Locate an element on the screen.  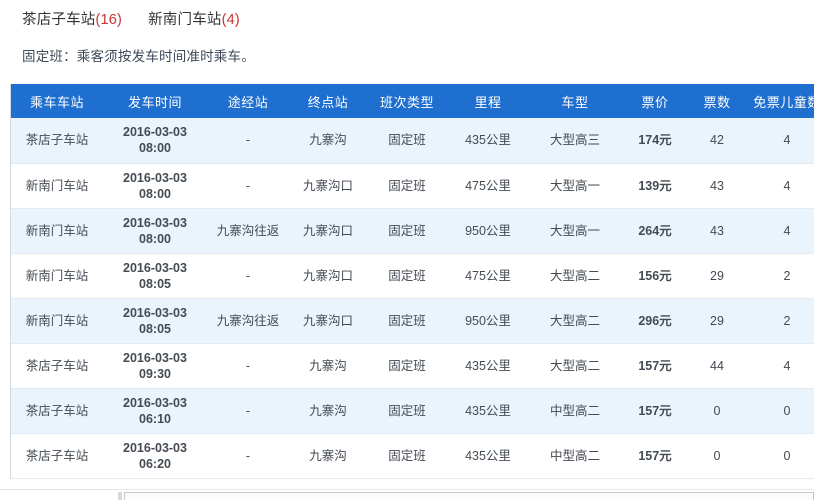
departure-clock: 08:05 is located at coordinates (155, 283).